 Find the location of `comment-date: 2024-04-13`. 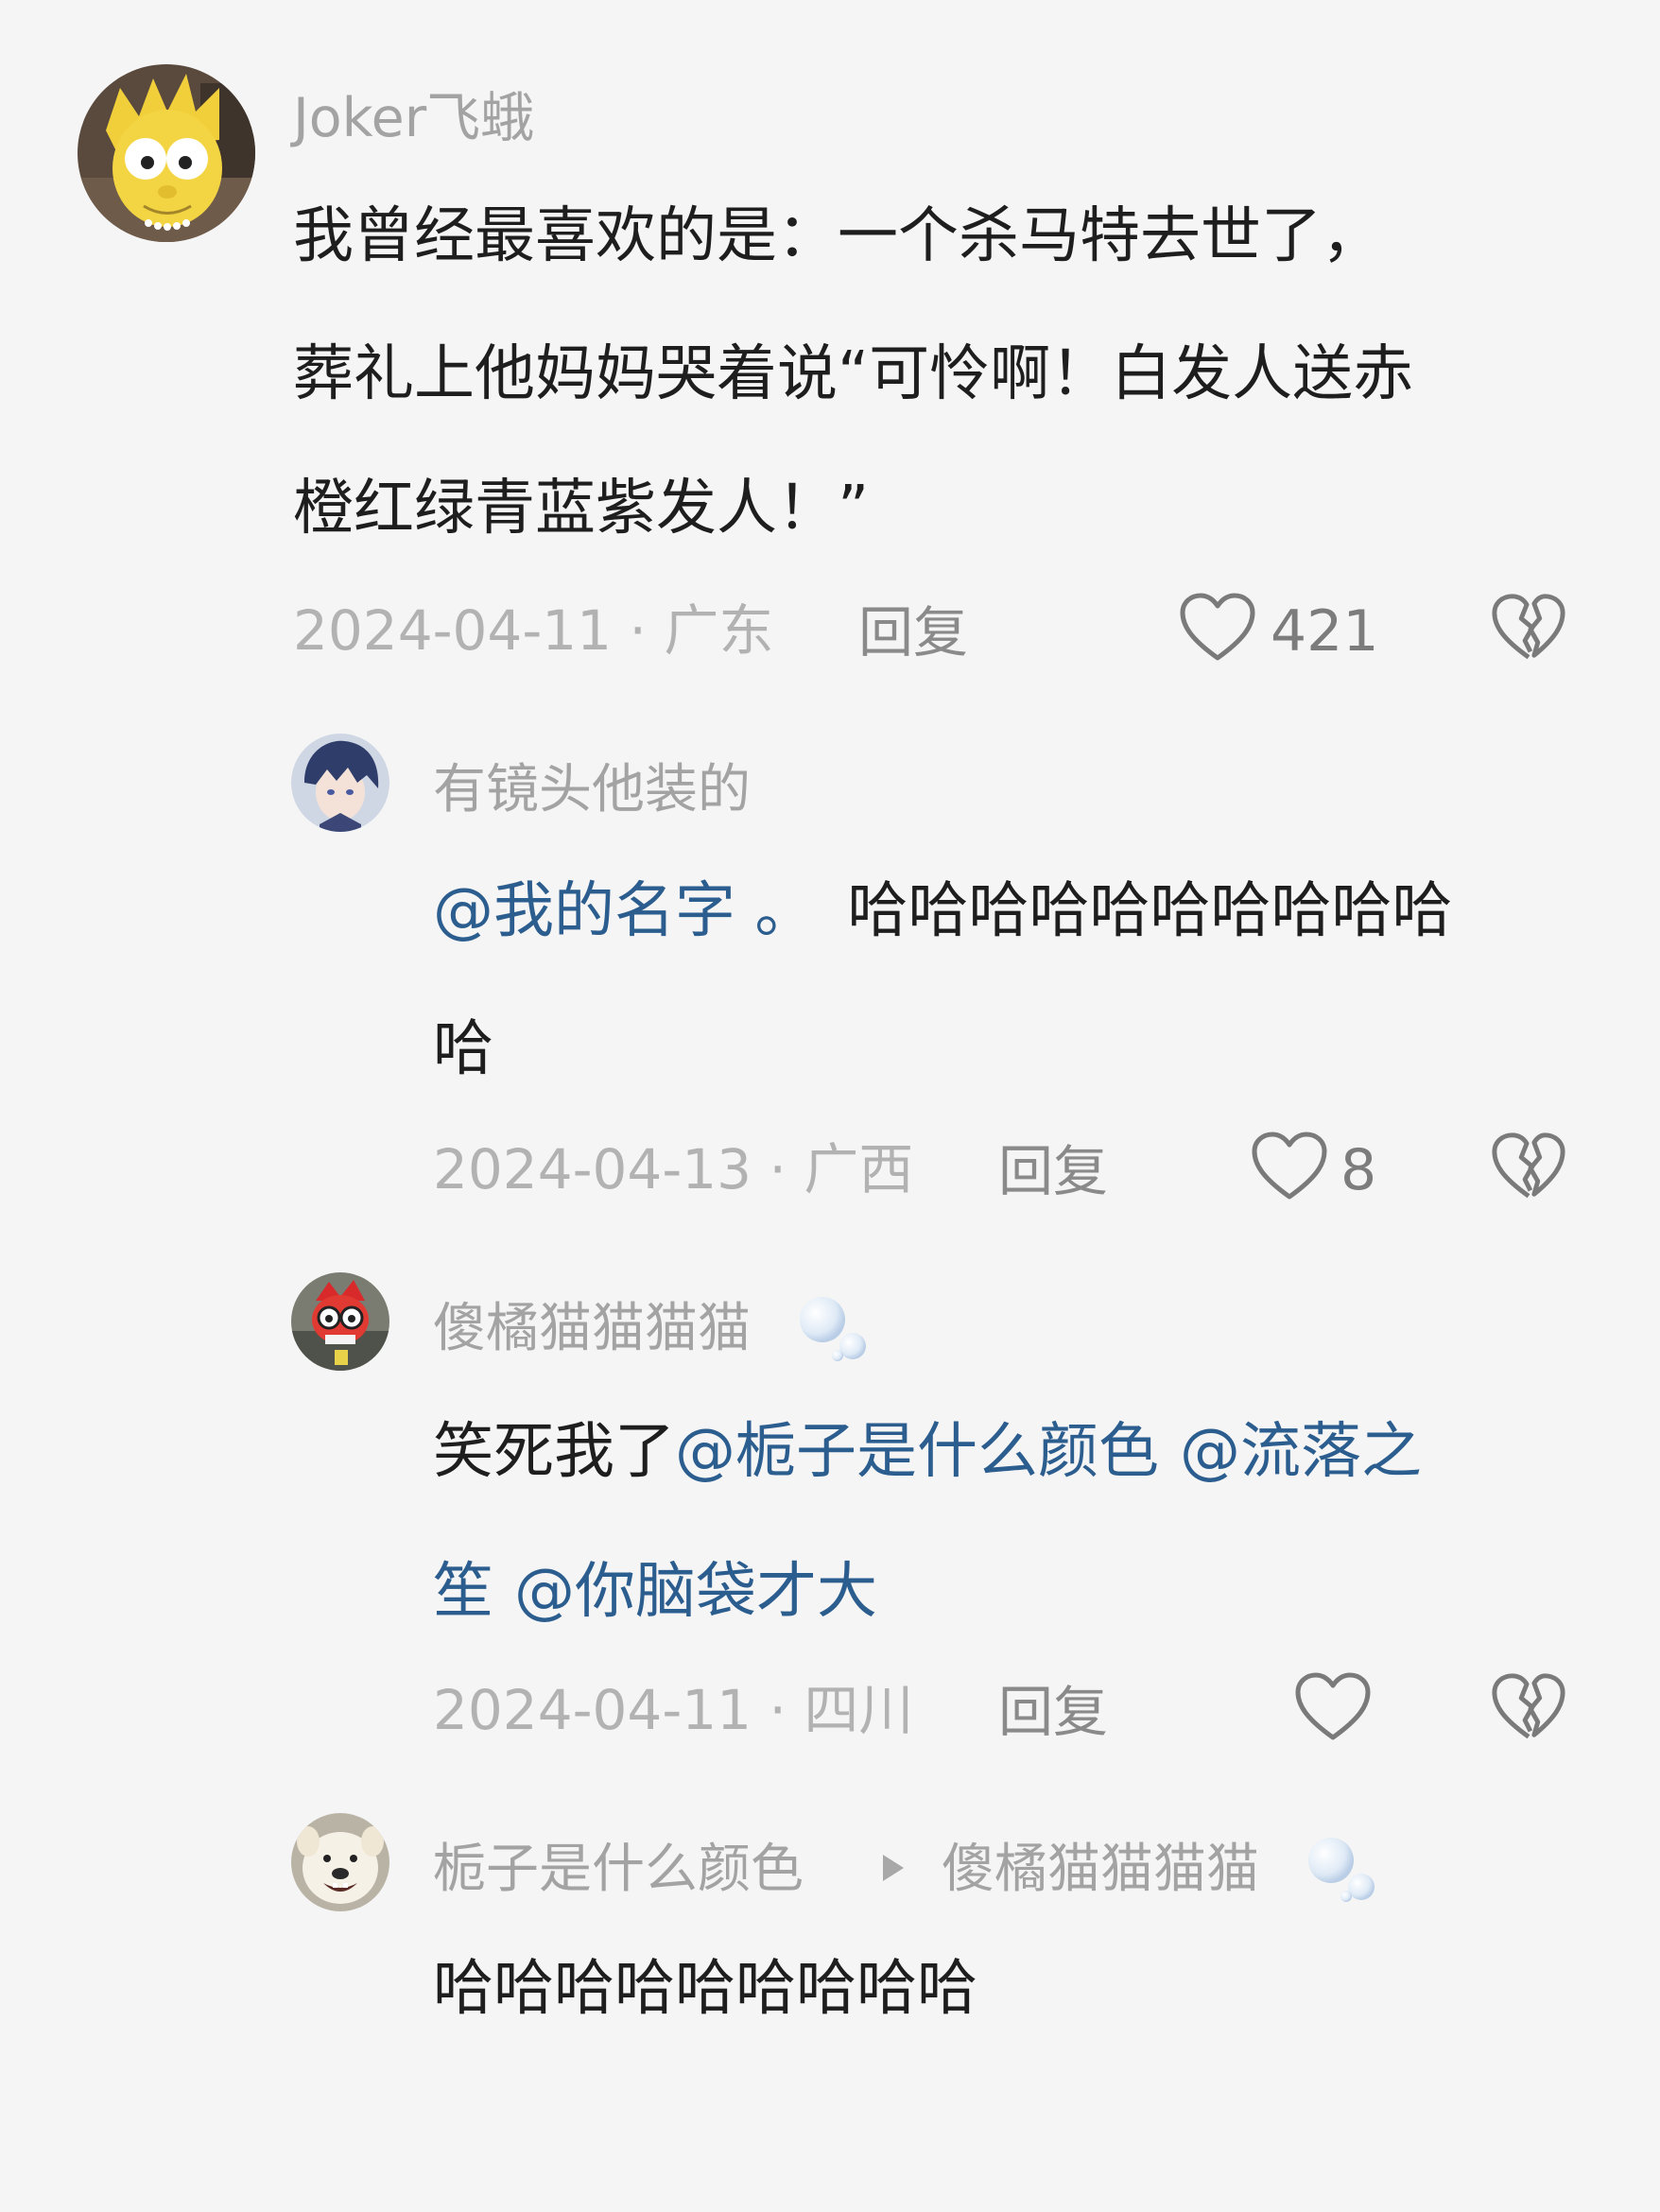

comment-date: 2024-04-13 is located at coordinates (592, 1169).